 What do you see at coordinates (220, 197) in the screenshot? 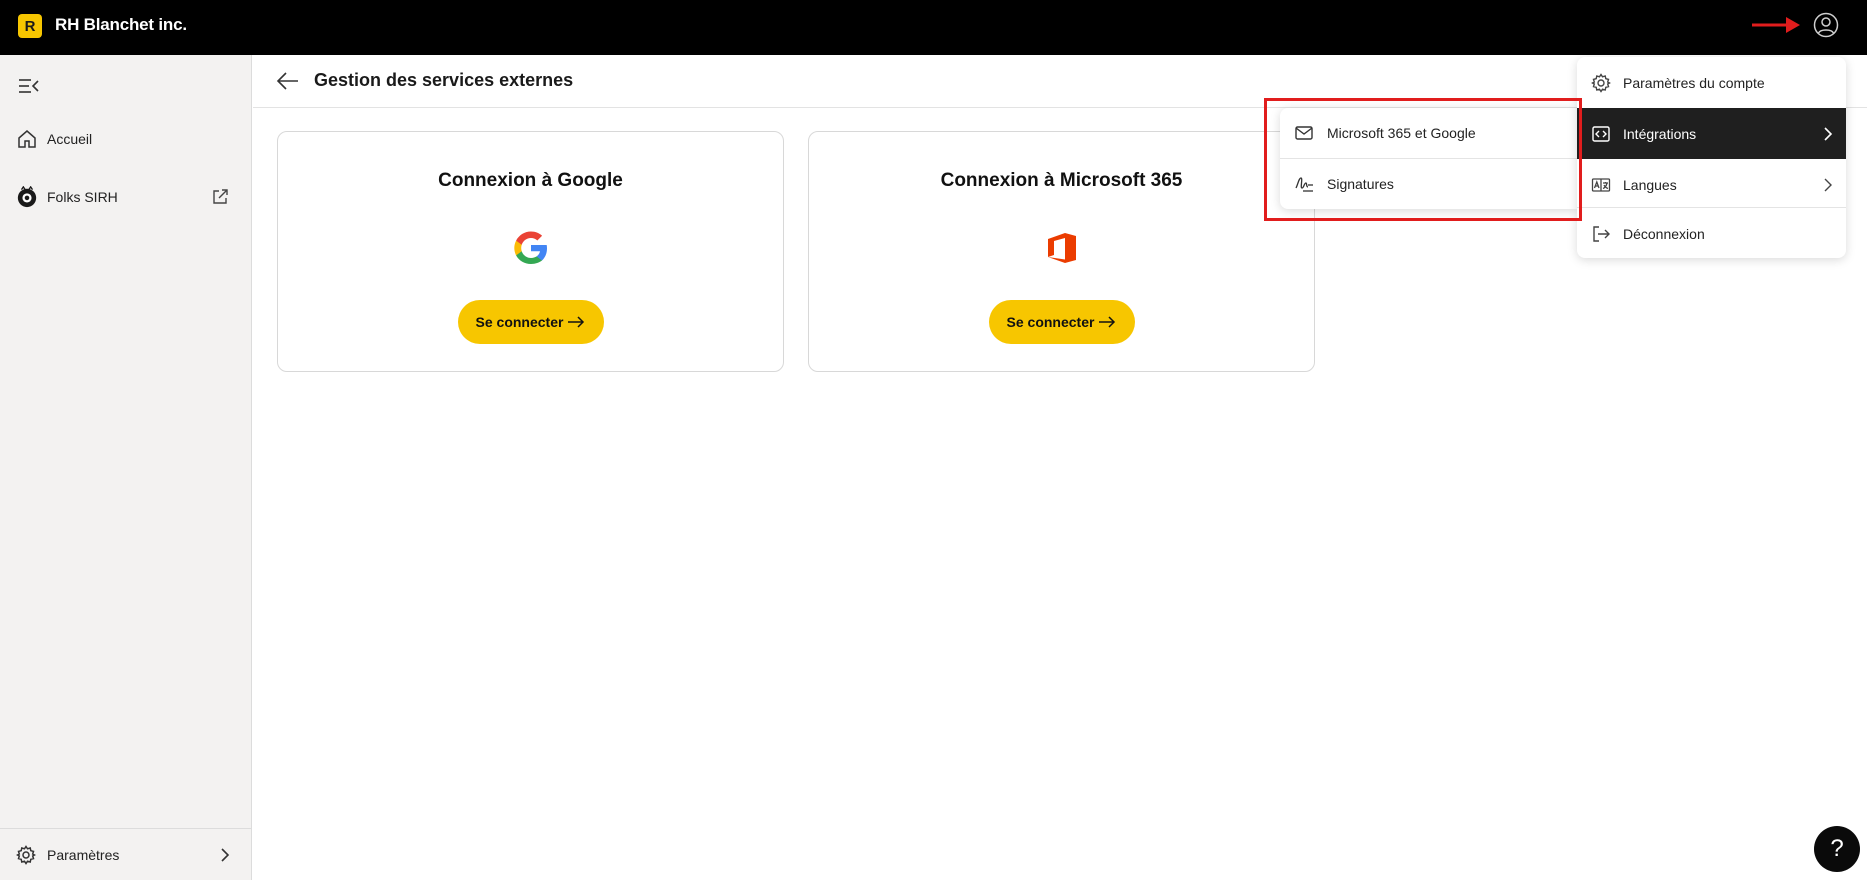
I see `external-link-icon` at bounding box center [220, 197].